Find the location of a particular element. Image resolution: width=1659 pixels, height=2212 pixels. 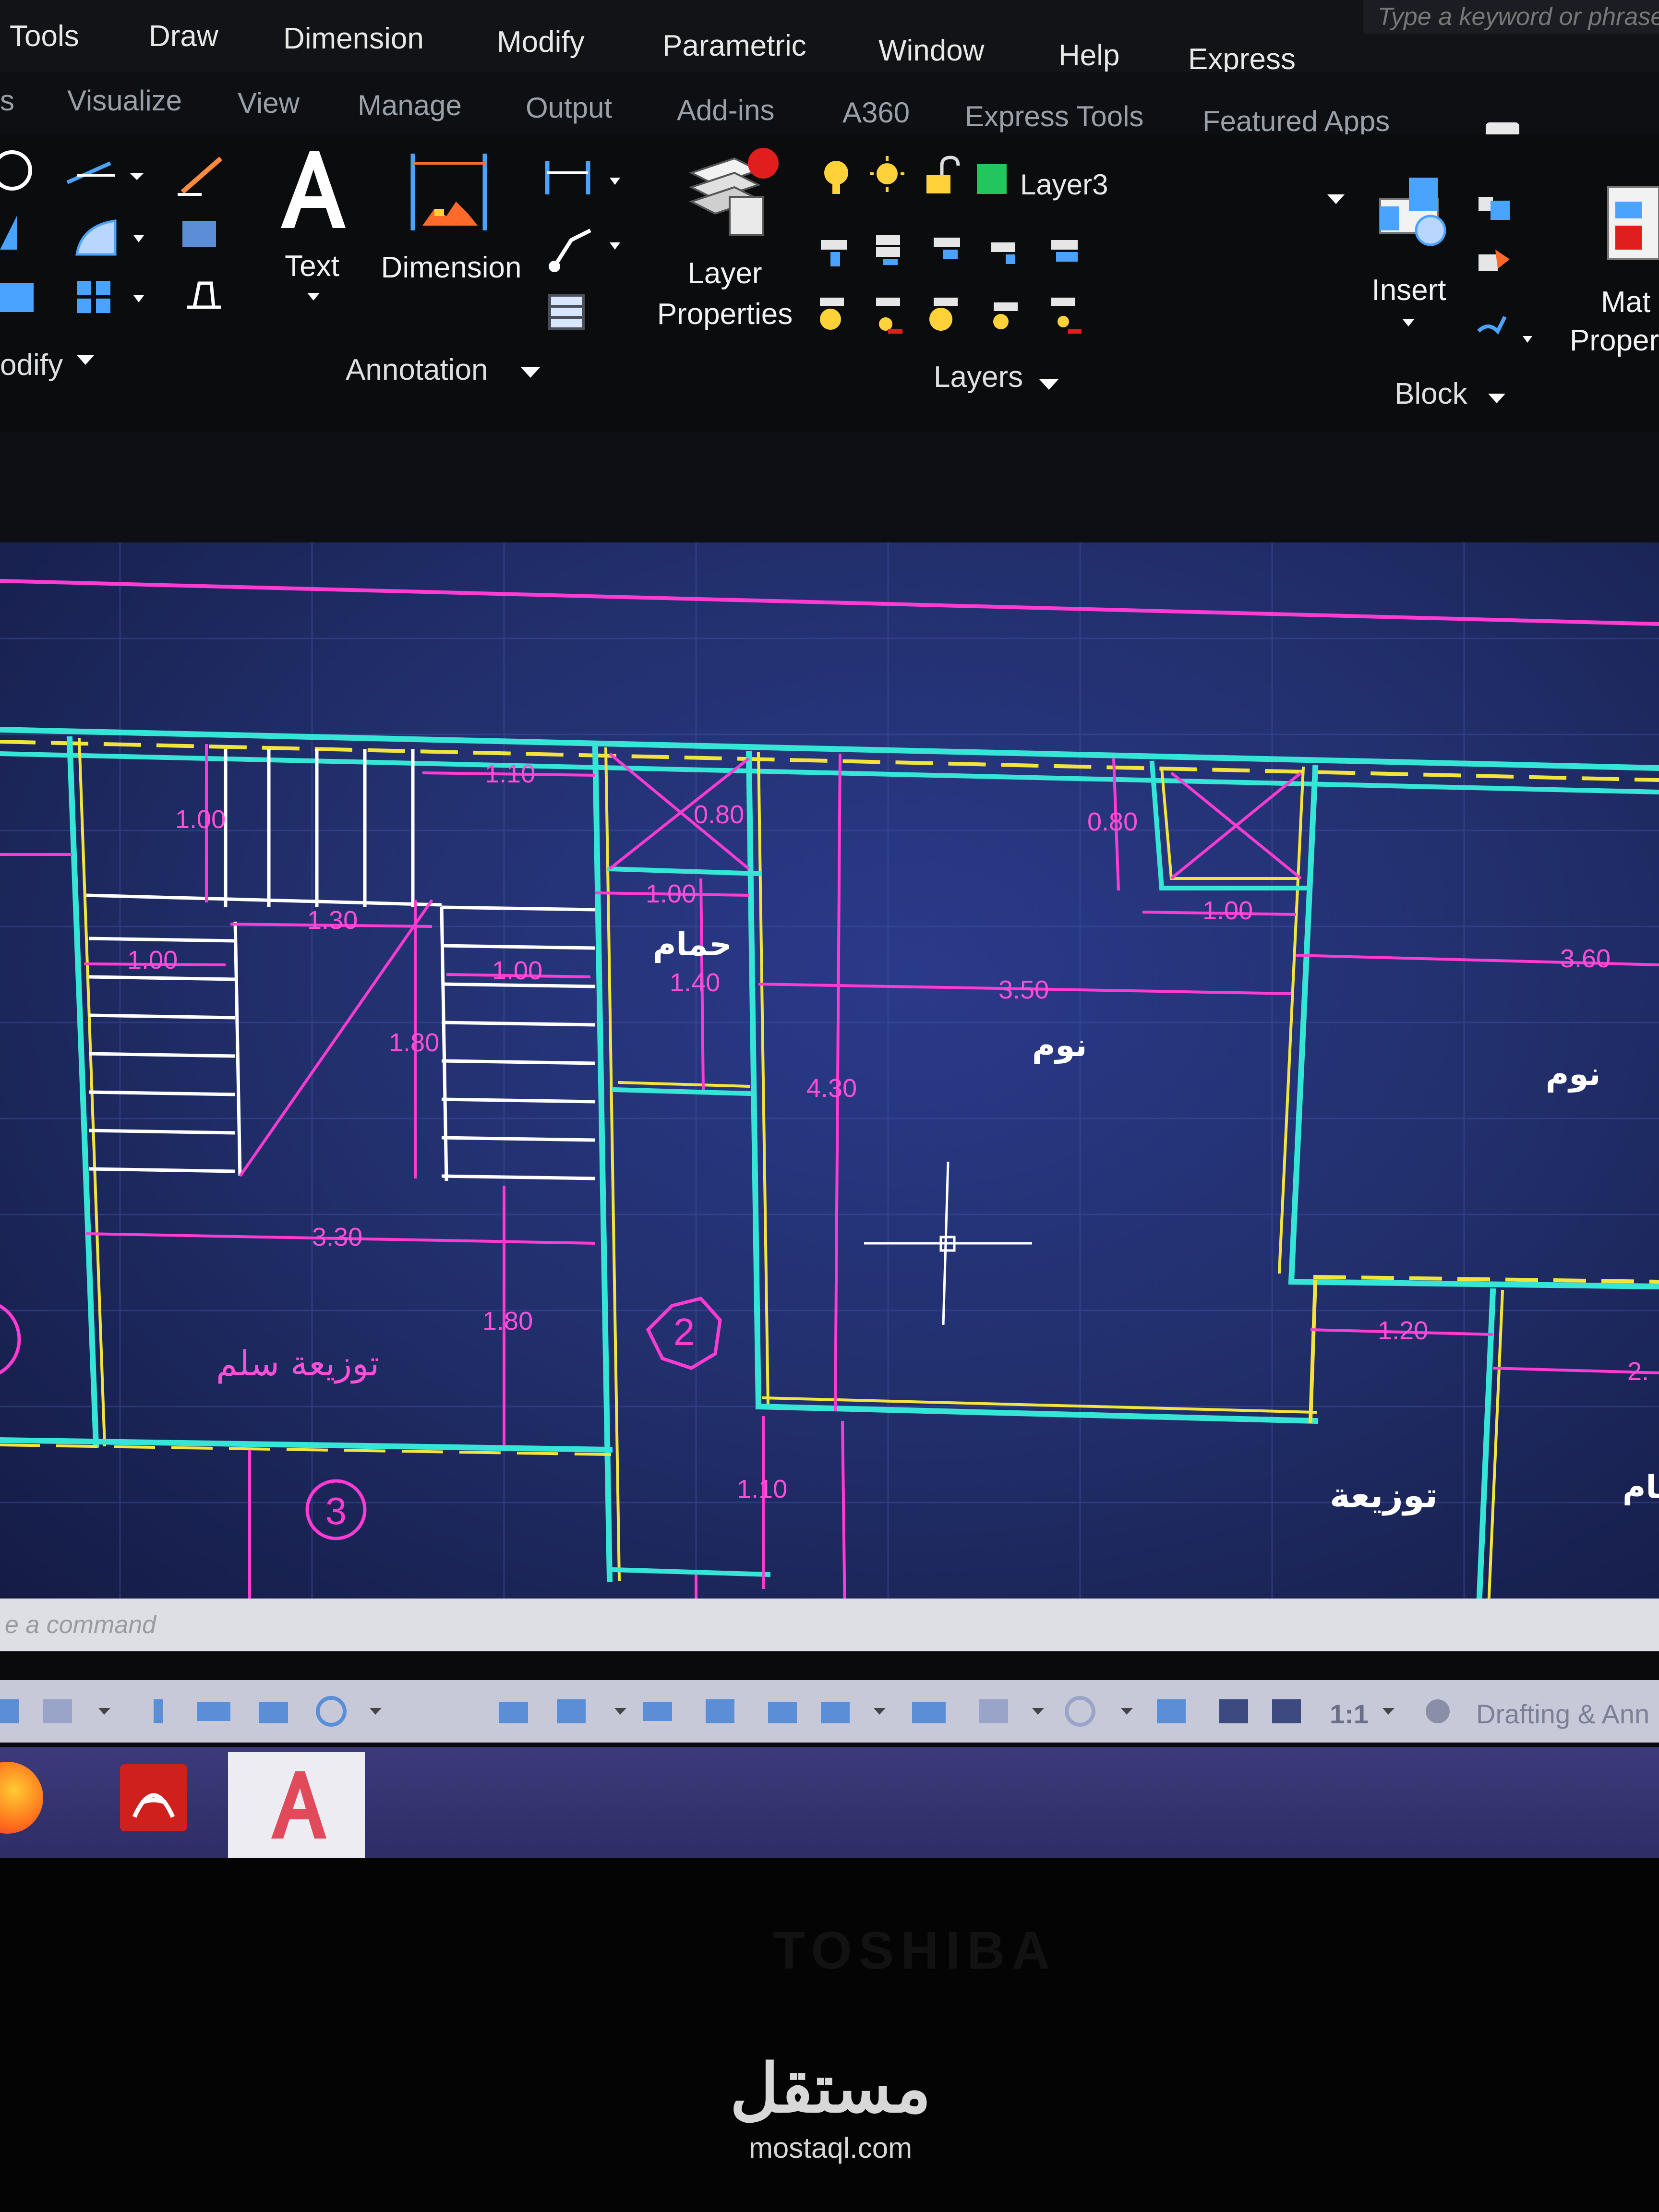

menu-tools: Tools is located at coordinates (44, 36).